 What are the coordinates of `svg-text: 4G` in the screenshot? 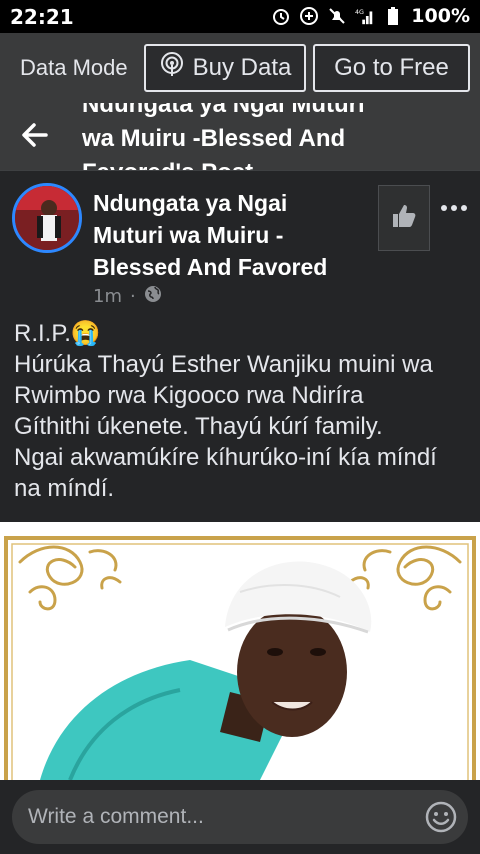 It's located at (359, 12).